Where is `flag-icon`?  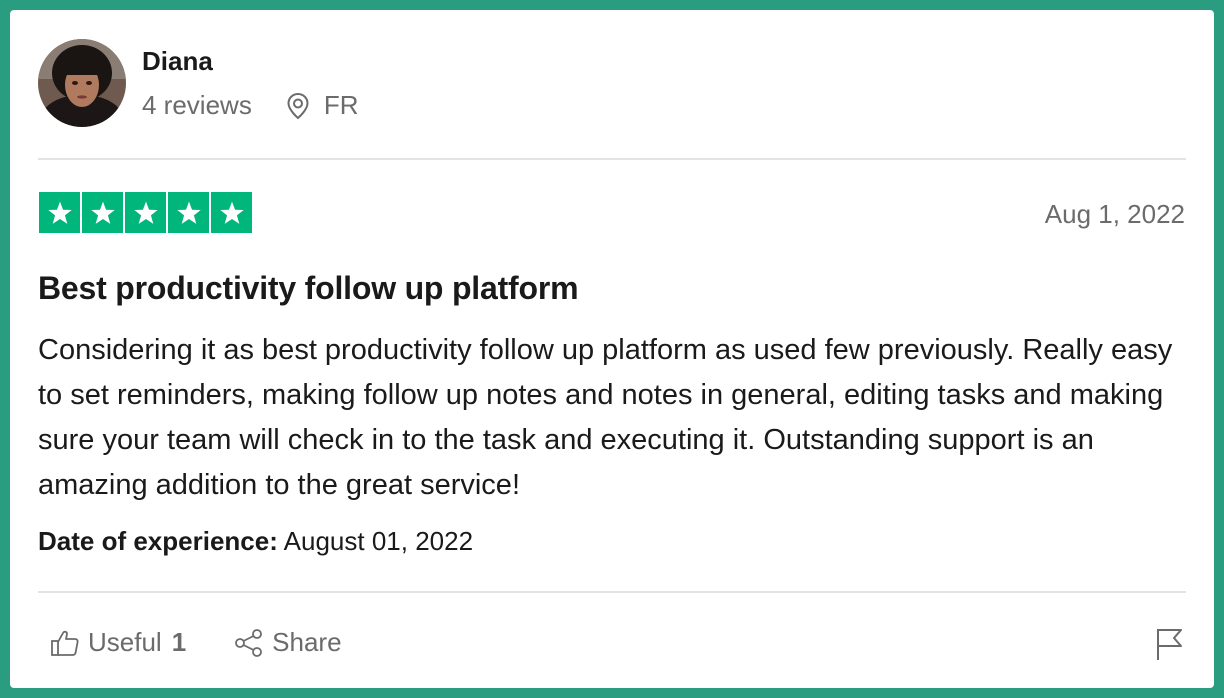 flag-icon is located at coordinates (1169, 644).